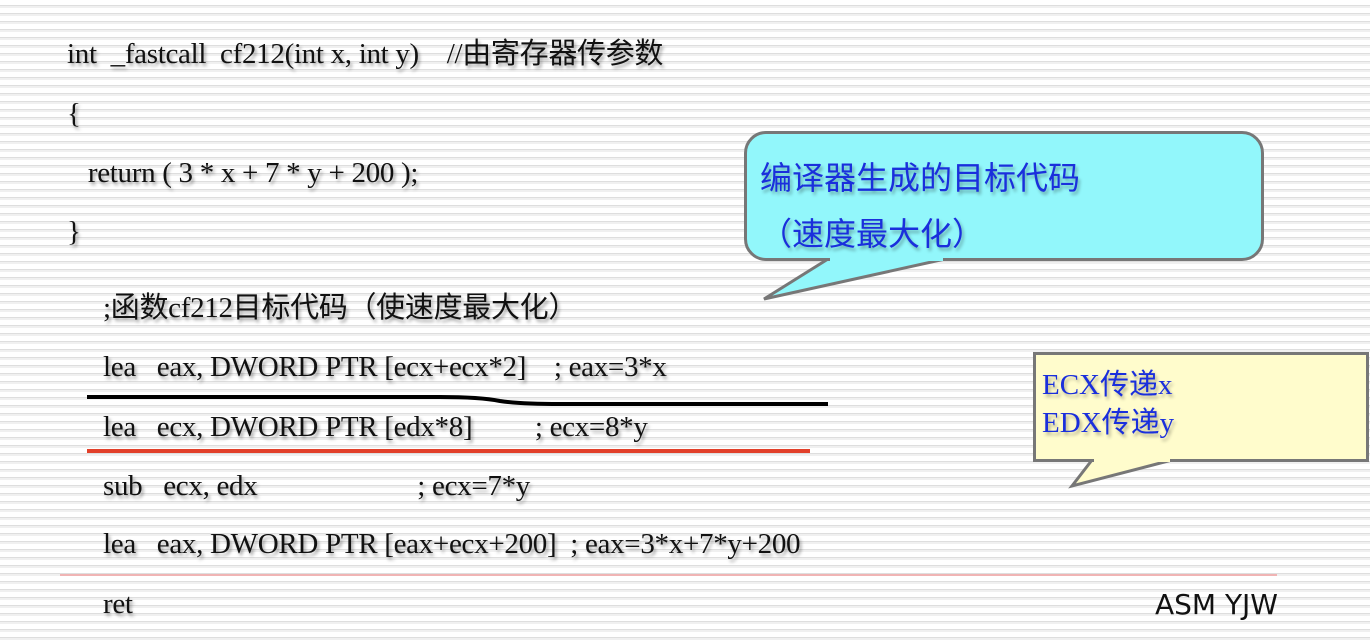 The height and width of the screenshot is (640, 1370). I want to click on callout-register-line-1: ECX传递x, so click(1107, 385).